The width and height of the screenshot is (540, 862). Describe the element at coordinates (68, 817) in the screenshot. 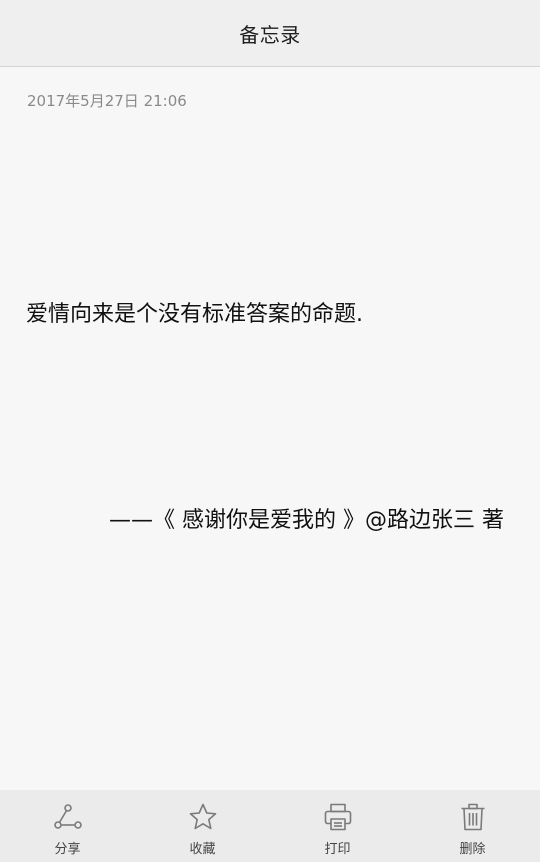

I see `share-icon` at that location.